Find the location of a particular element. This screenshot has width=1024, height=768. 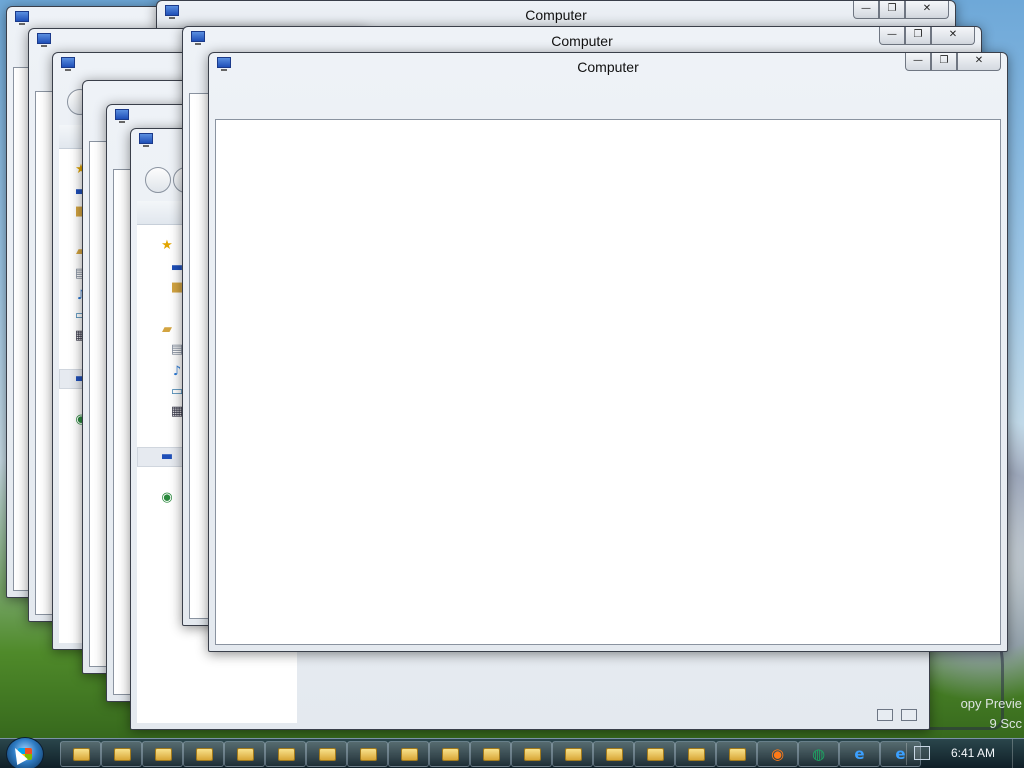

back-button is located at coordinates (158, 180).